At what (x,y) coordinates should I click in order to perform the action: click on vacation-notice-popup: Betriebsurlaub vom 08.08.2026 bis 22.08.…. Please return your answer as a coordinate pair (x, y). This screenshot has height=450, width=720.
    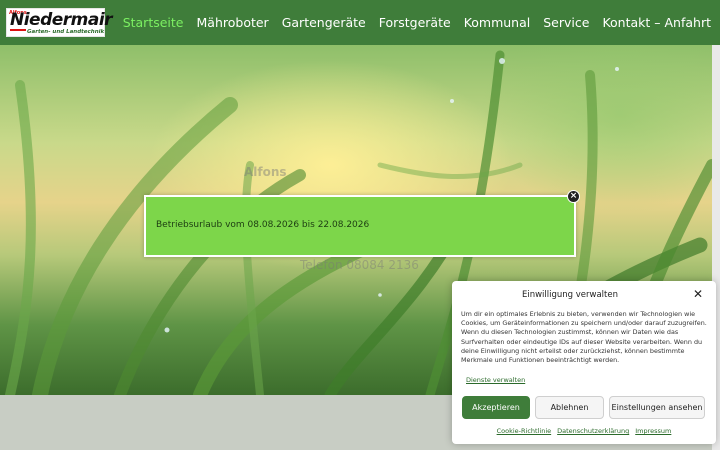
    Looking at the image, I should click on (360, 226).